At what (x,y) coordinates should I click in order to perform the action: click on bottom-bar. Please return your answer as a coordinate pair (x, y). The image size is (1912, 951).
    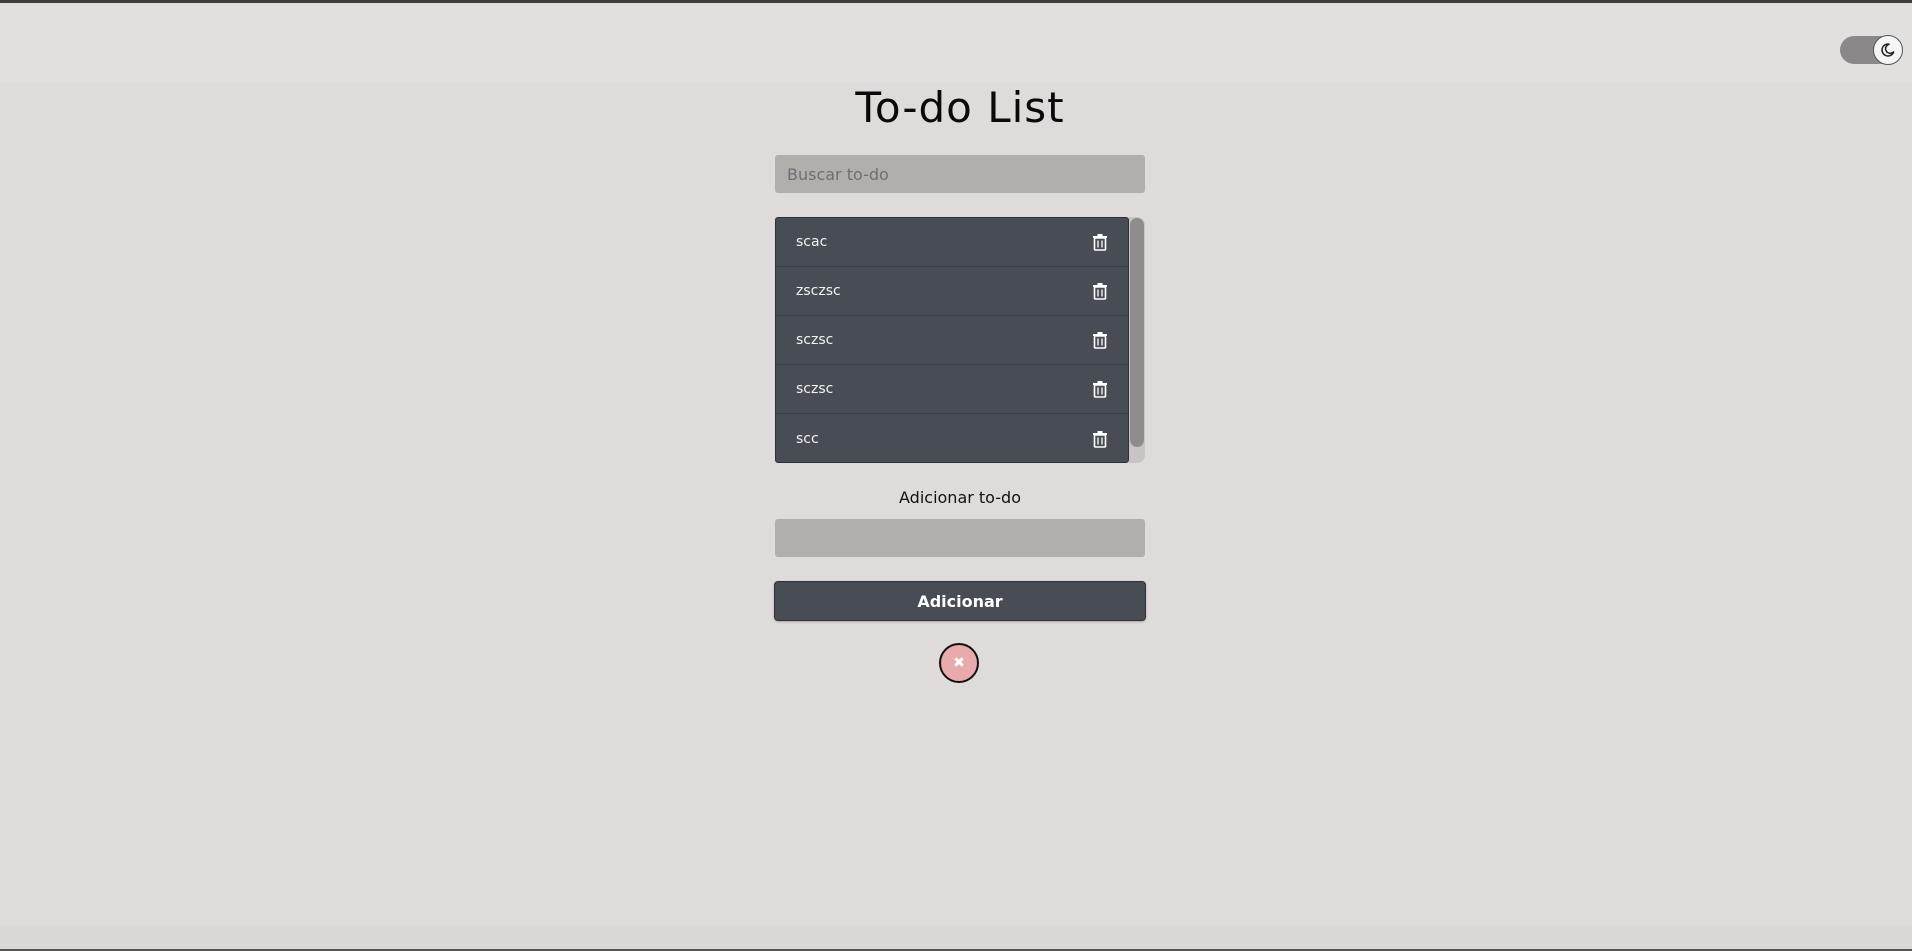
    Looking at the image, I should click on (956, 938).